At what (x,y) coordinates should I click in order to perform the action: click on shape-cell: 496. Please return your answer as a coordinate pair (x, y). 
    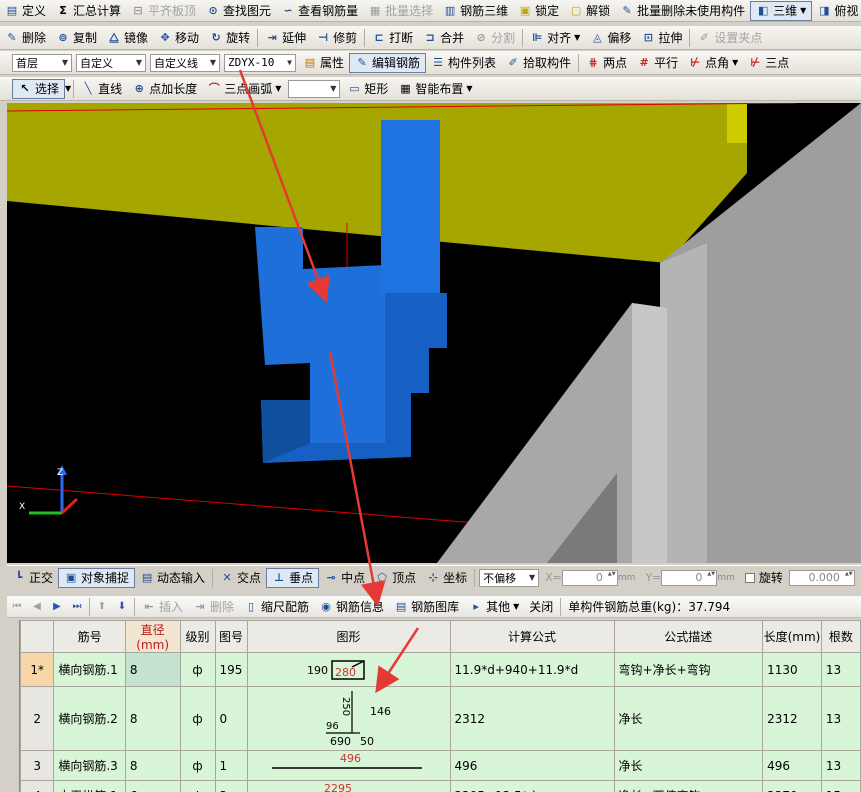
    Looking at the image, I should click on (348, 765).